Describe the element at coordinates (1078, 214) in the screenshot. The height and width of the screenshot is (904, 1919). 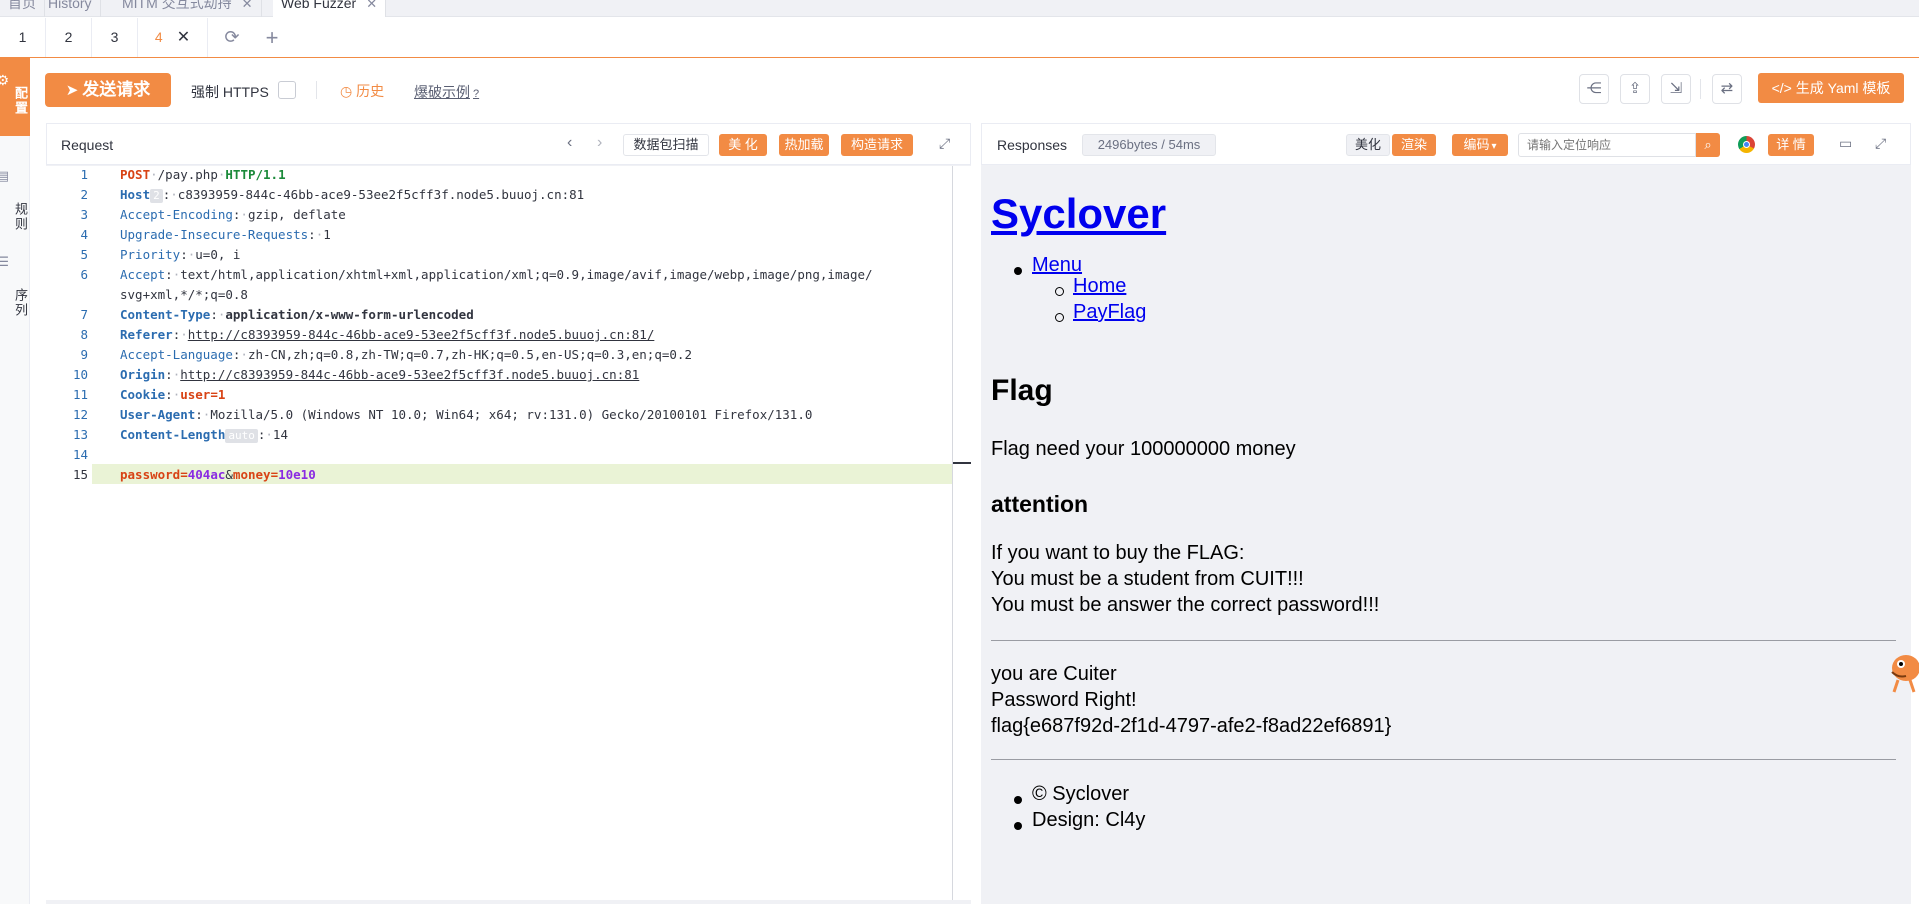
I see `site-heading-link: Syclover` at that location.